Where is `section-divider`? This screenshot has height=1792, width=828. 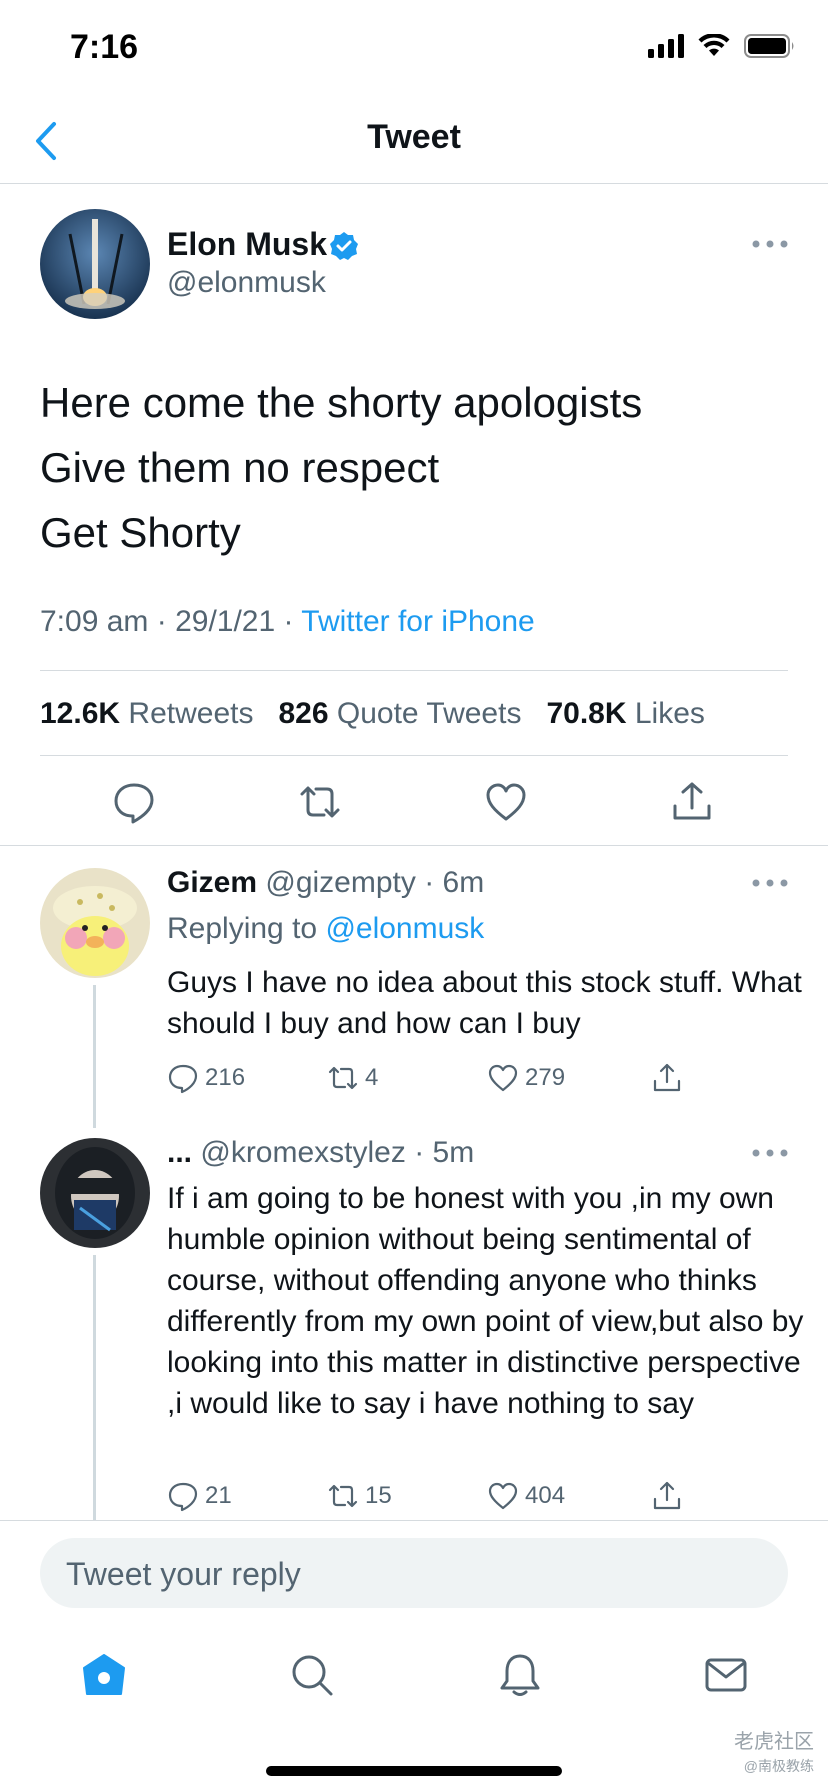
section-divider is located at coordinates (414, 845).